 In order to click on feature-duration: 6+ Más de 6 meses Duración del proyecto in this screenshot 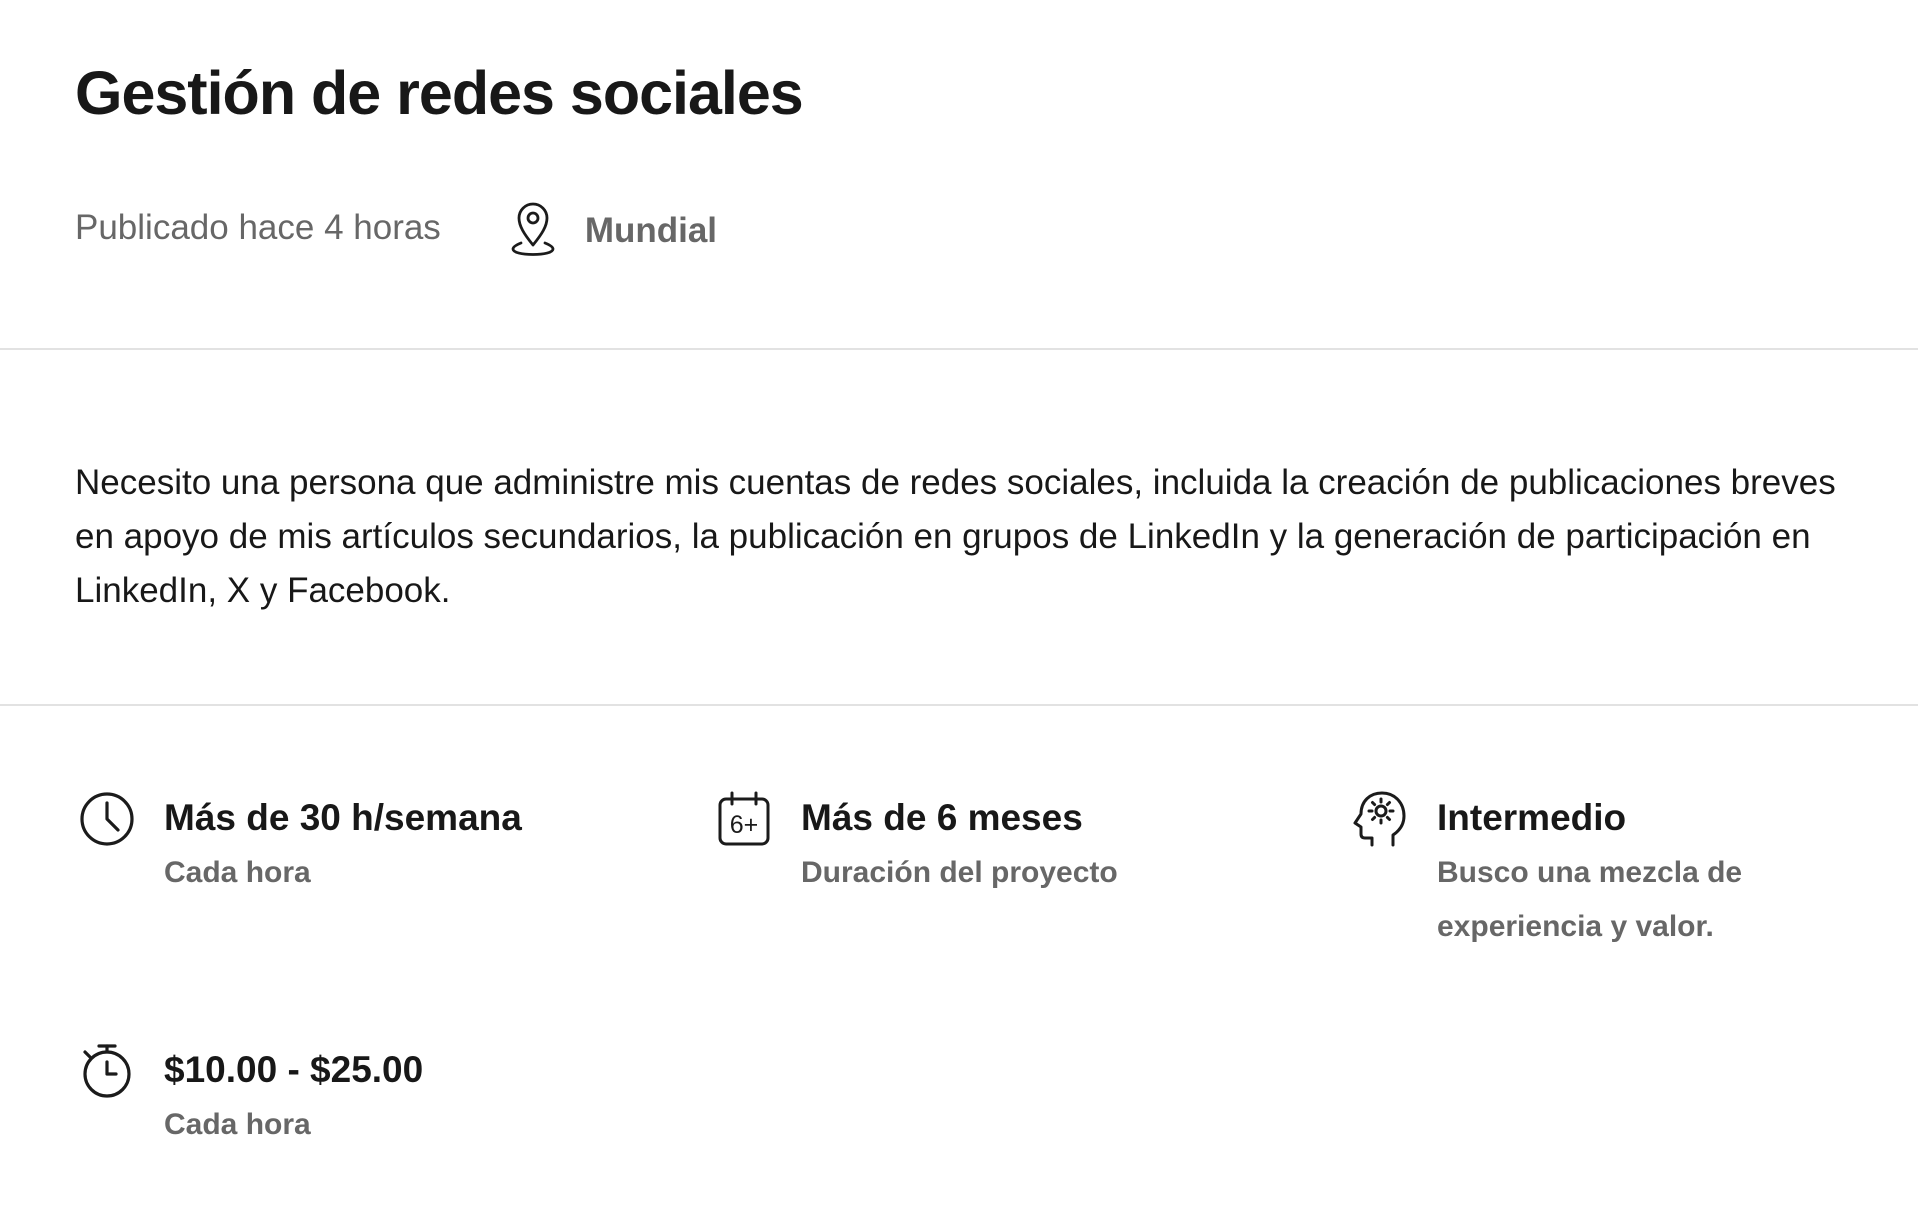, I will do `click(916, 845)`.